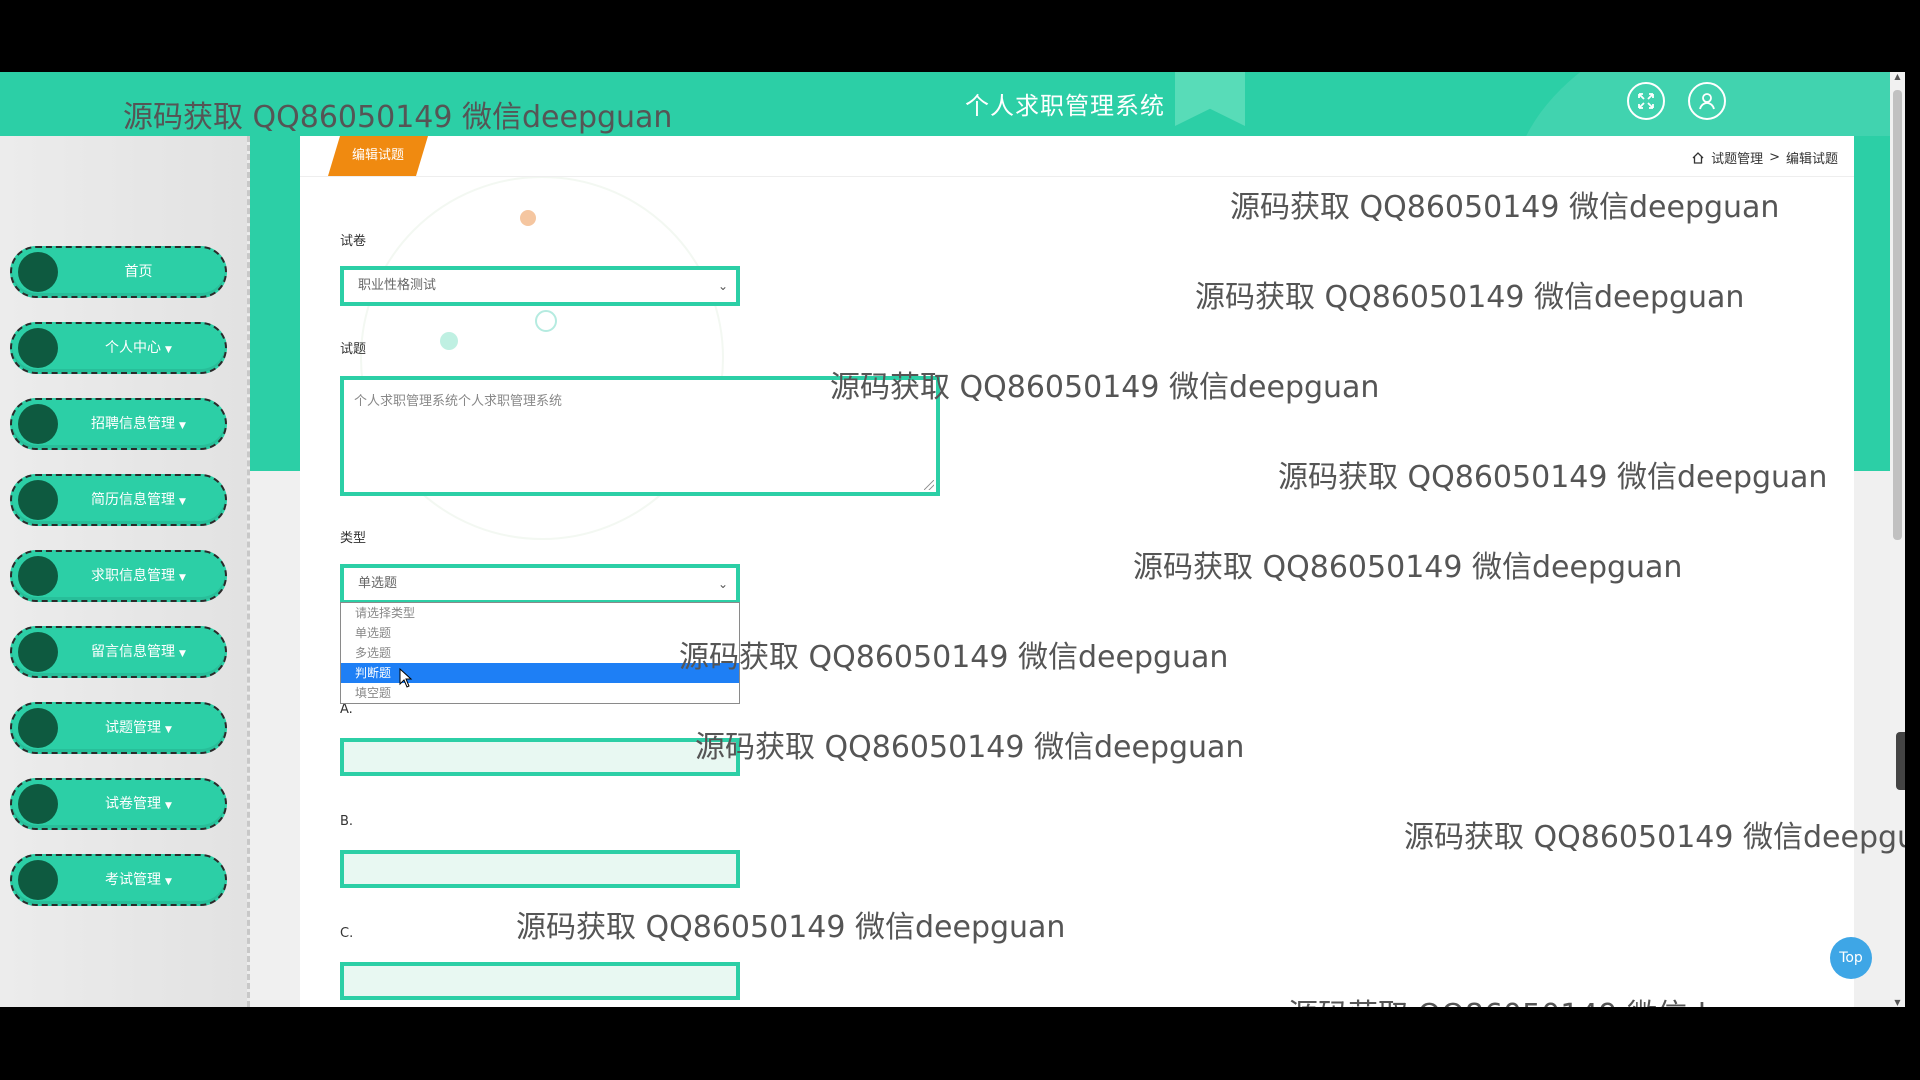  I want to click on breadcrumb: 试题管理 > 编辑试题, so click(1764, 157).